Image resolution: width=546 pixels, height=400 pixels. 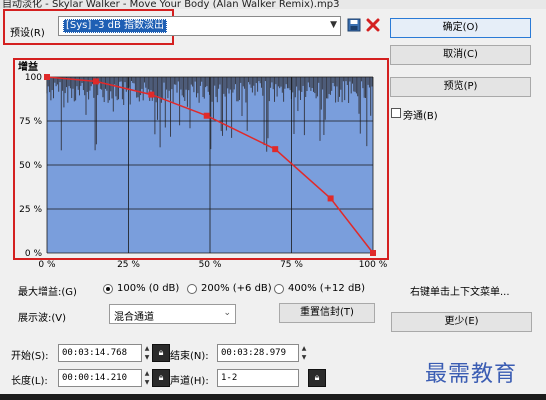 What do you see at coordinates (236, 288) in the screenshot?
I see `gain-option-200: 200% (+6 dB)` at bounding box center [236, 288].